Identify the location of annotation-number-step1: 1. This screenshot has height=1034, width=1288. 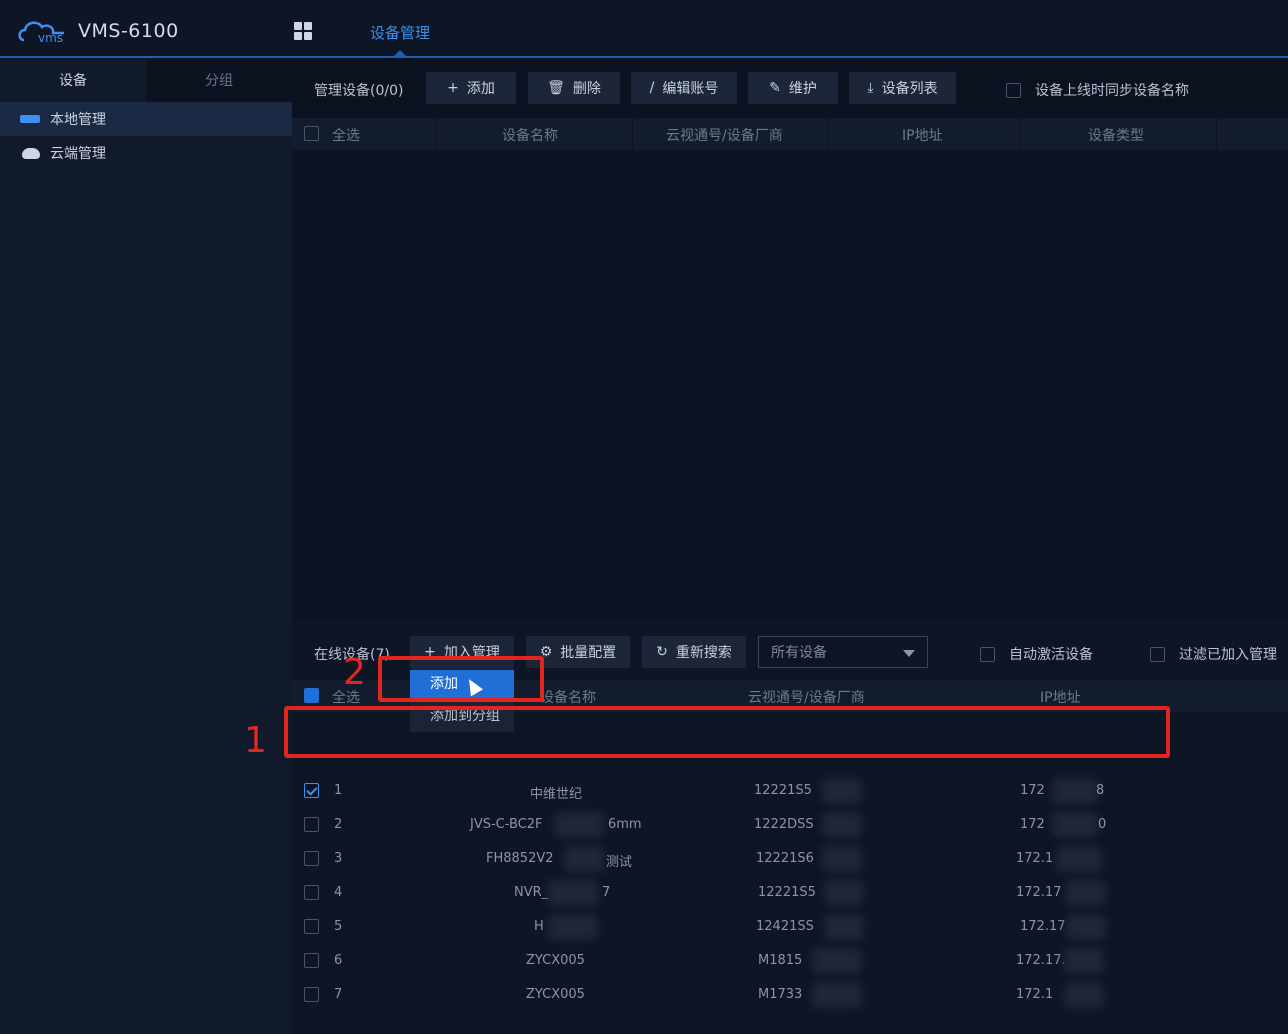
(255, 740).